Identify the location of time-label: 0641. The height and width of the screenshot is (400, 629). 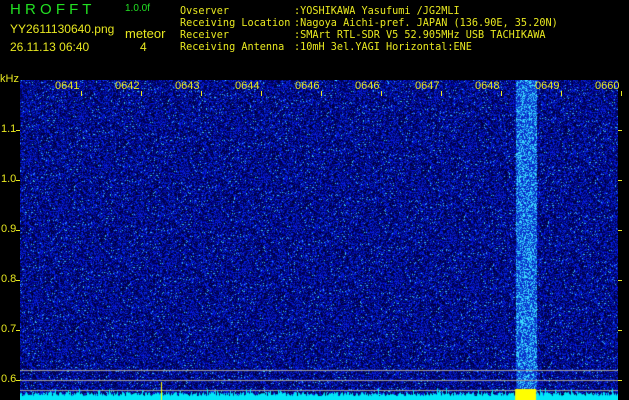
(67, 86).